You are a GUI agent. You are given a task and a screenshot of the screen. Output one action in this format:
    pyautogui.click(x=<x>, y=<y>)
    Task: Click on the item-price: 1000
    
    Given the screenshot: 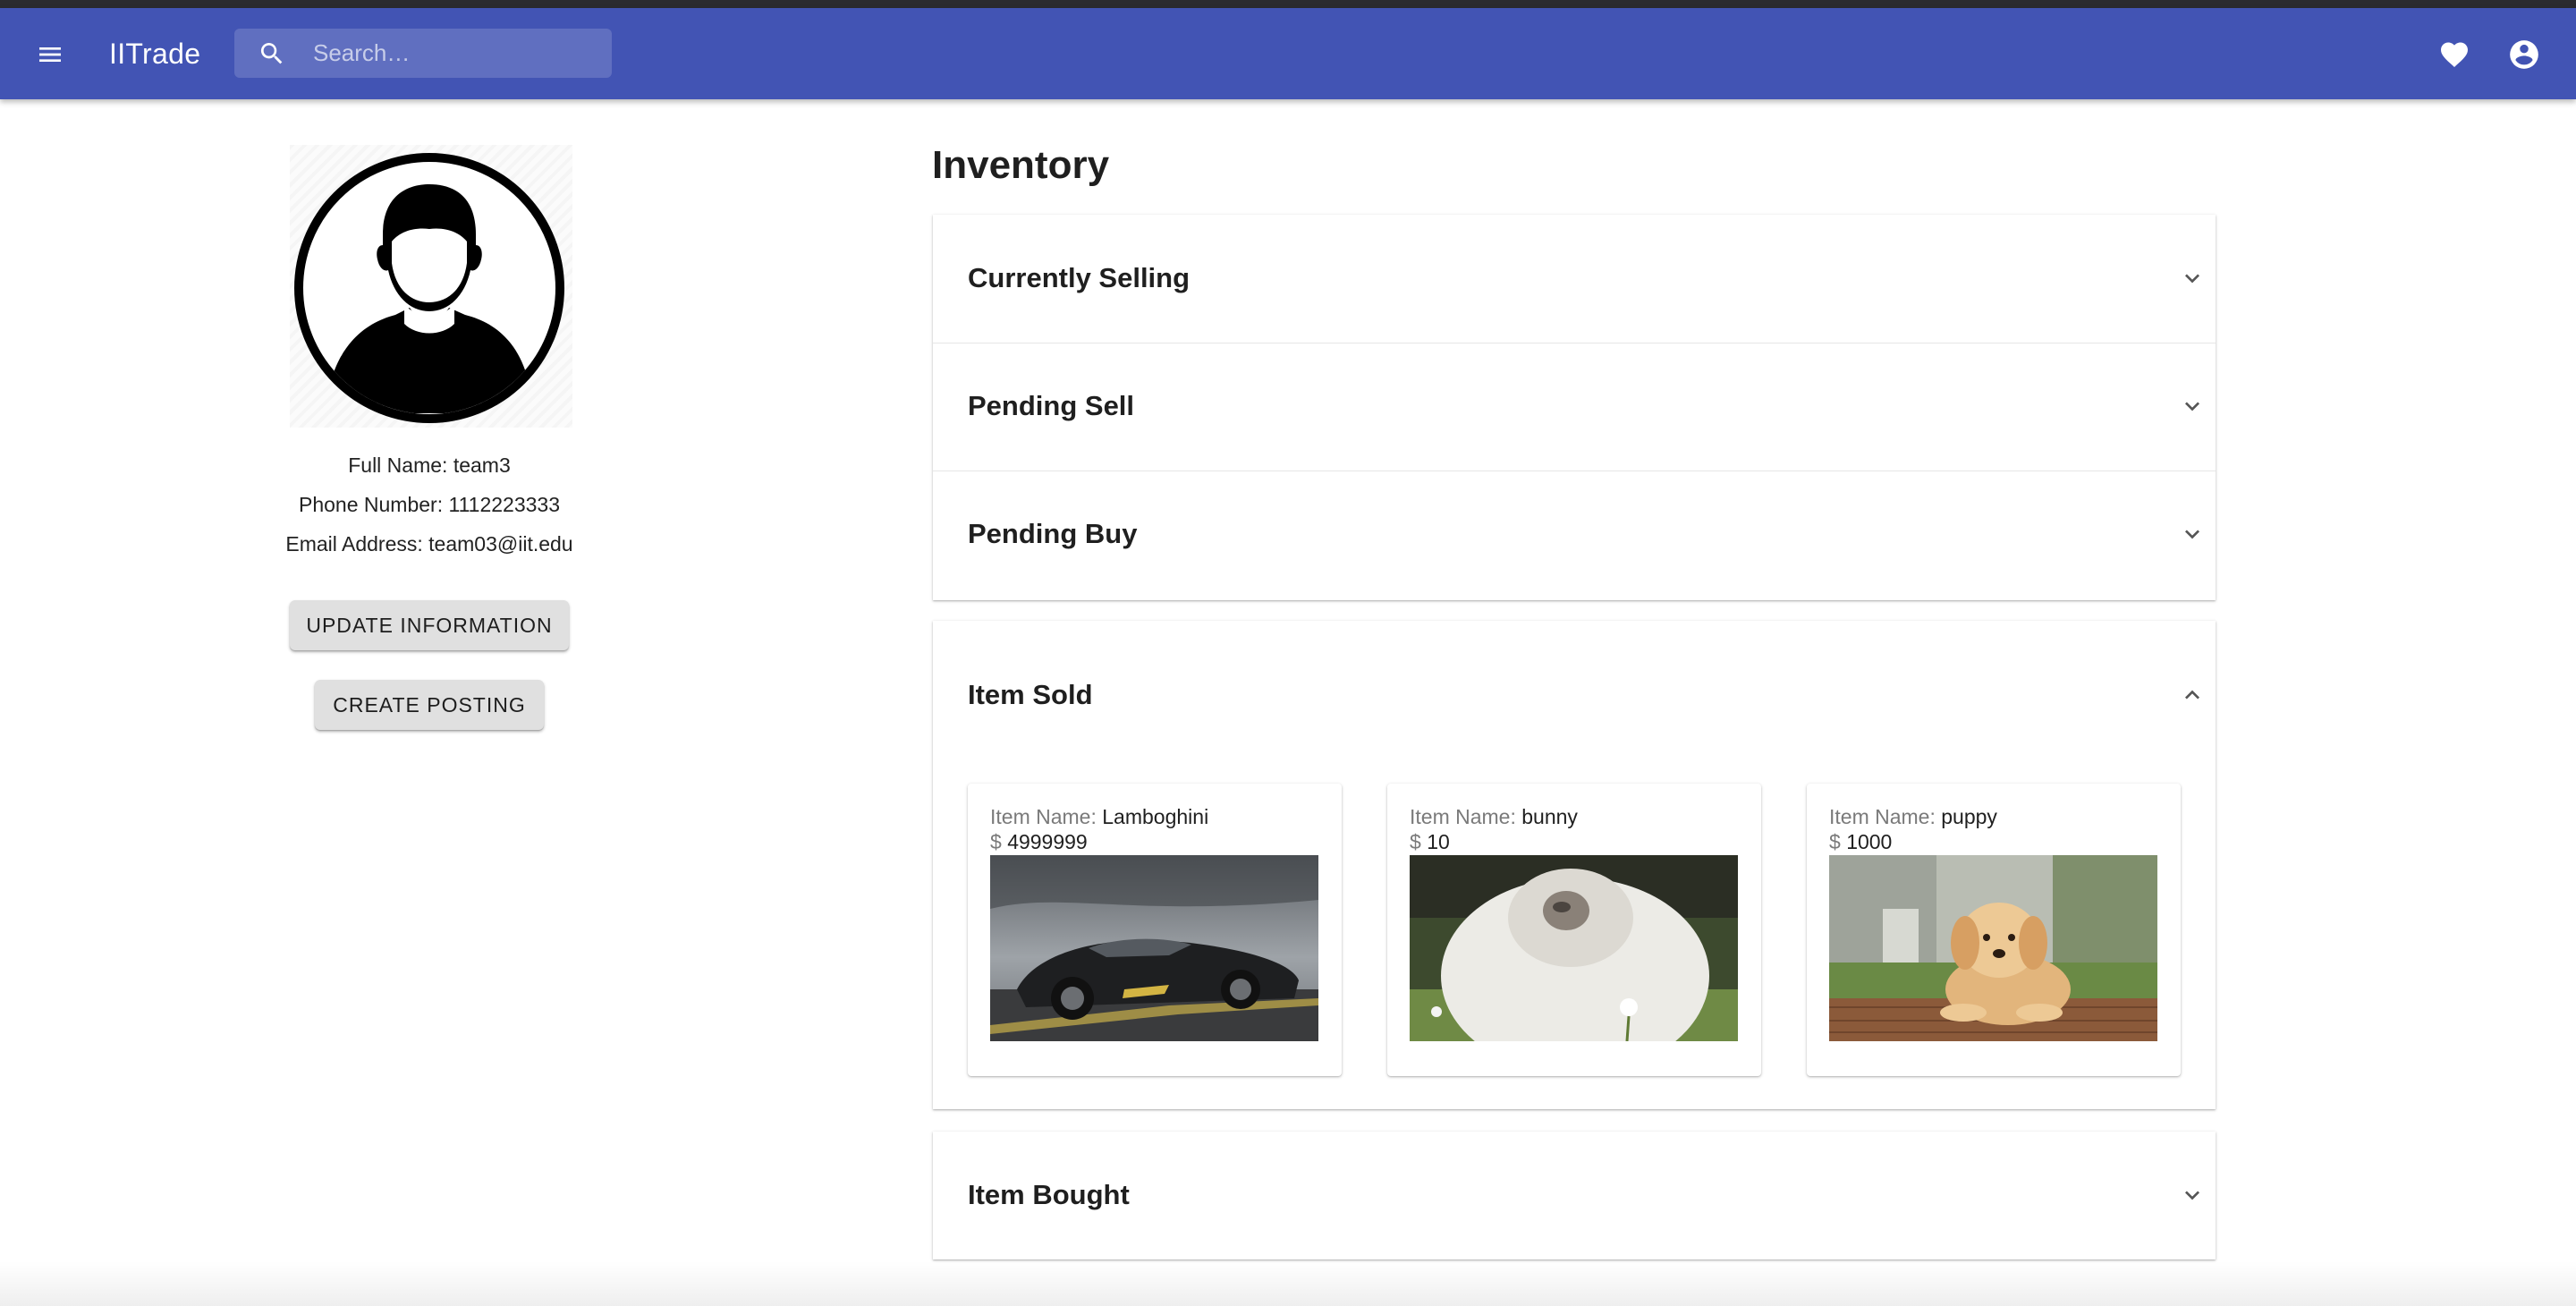 What is the action you would take?
    pyautogui.click(x=1869, y=842)
    